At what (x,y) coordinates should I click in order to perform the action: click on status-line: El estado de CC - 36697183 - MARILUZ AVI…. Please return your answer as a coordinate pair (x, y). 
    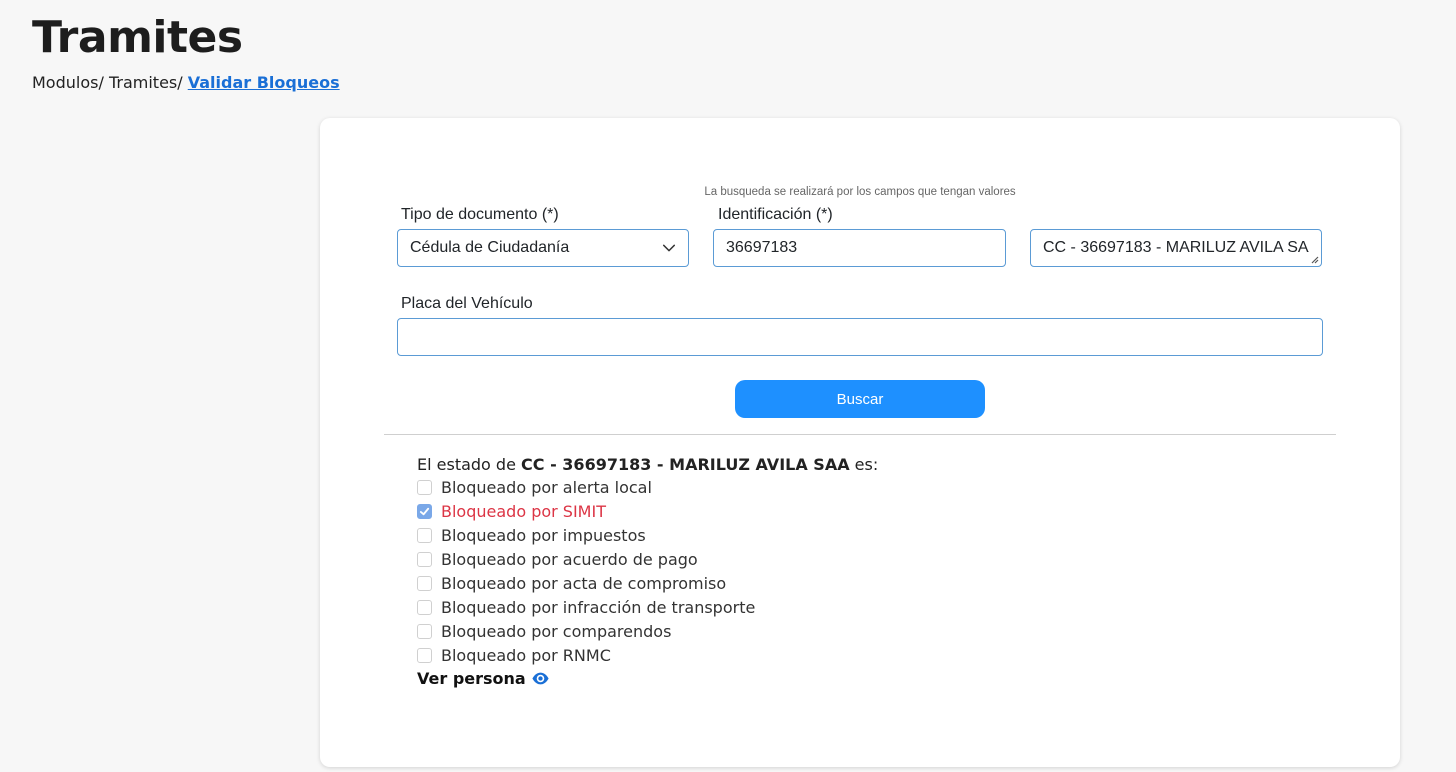
    Looking at the image, I should click on (647, 464).